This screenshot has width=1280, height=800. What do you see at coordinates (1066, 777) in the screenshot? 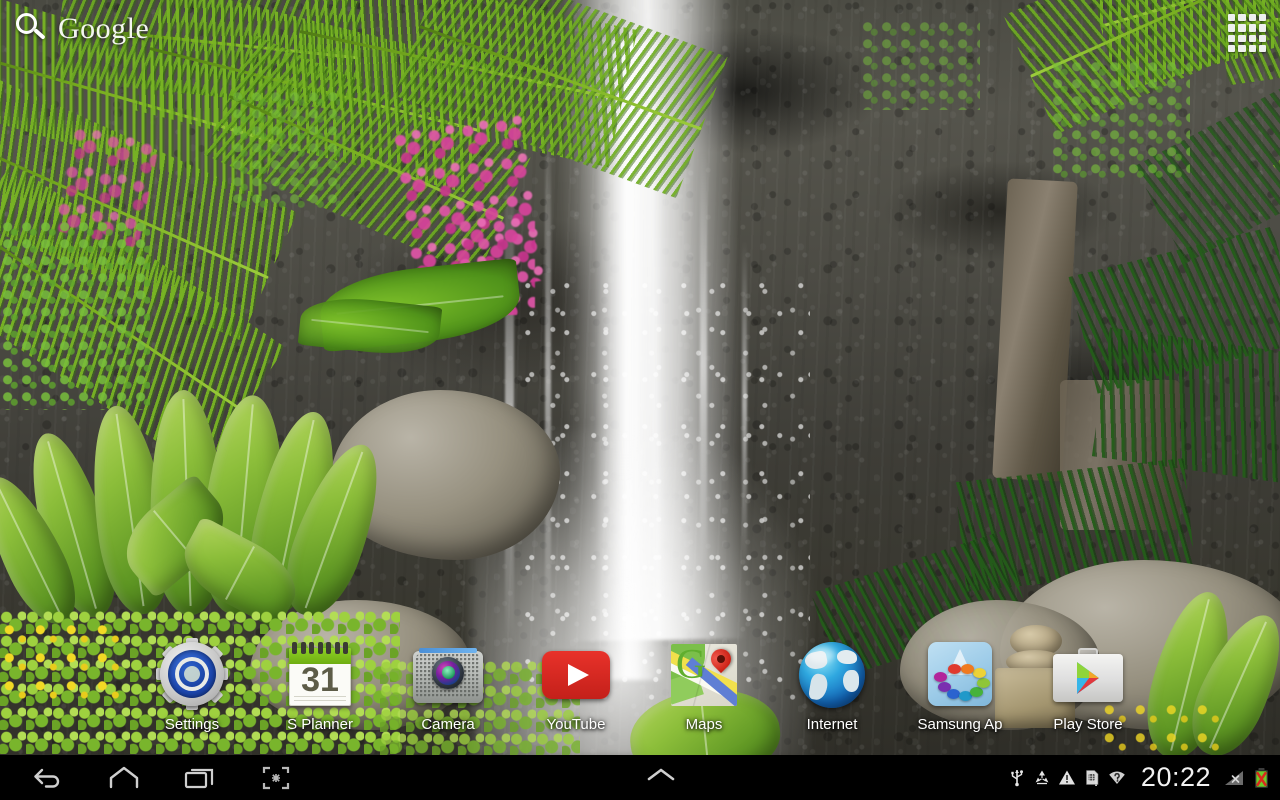
I see `warning-icon` at bounding box center [1066, 777].